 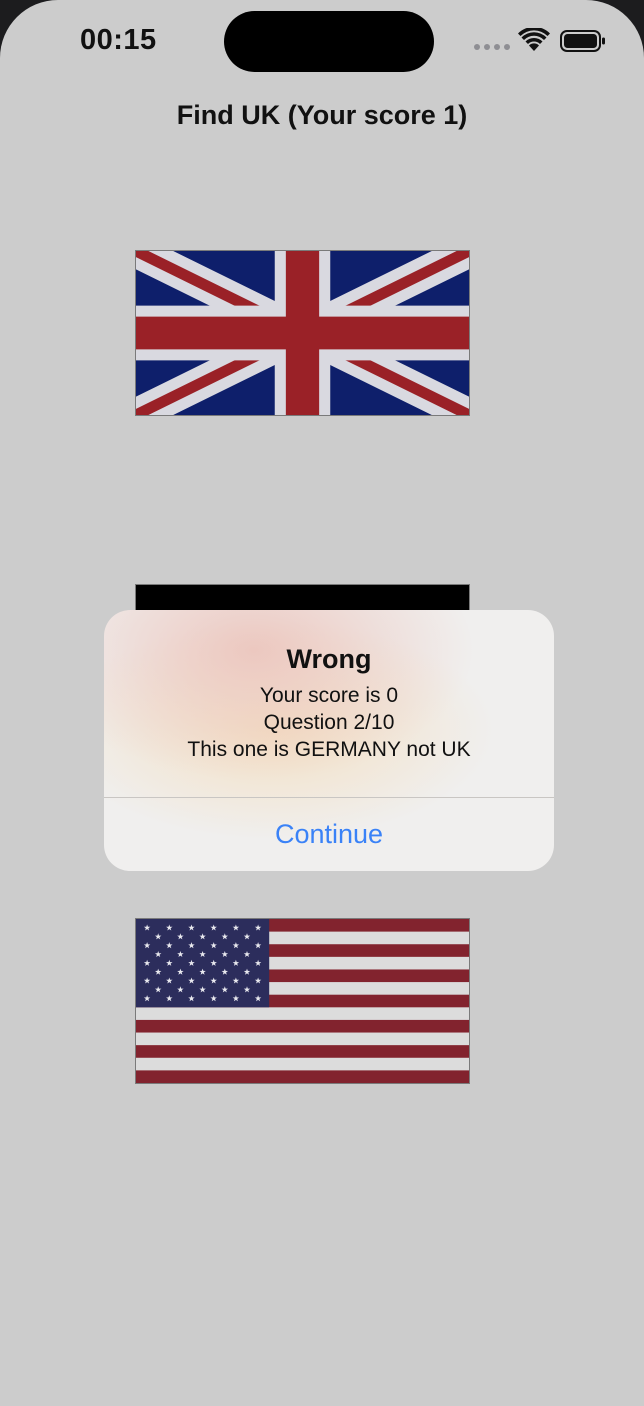 I want to click on wifi-icon, so click(x=534, y=39).